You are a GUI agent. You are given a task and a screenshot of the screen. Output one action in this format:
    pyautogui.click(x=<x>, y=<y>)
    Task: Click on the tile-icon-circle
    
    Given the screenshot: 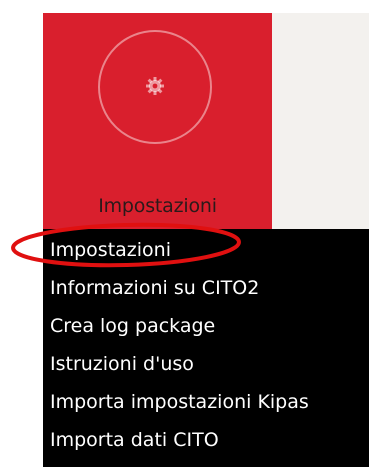 What is the action you would take?
    pyautogui.click(x=155, y=87)
    